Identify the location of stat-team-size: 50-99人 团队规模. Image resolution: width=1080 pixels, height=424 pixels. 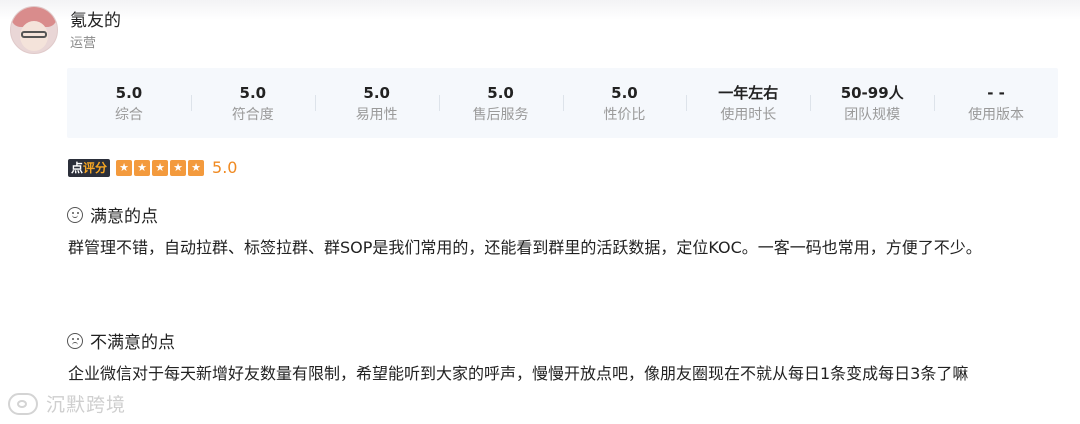
(872, 103).